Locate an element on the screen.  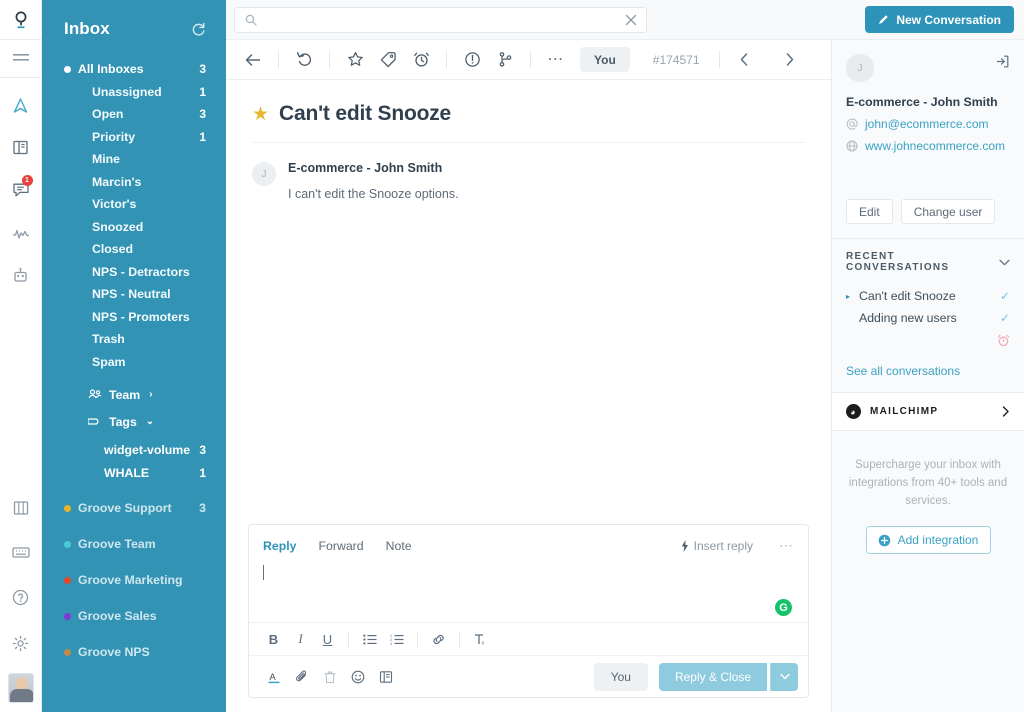
see-all-conversations-link: See all conversations is located at coordinates (928, 371).